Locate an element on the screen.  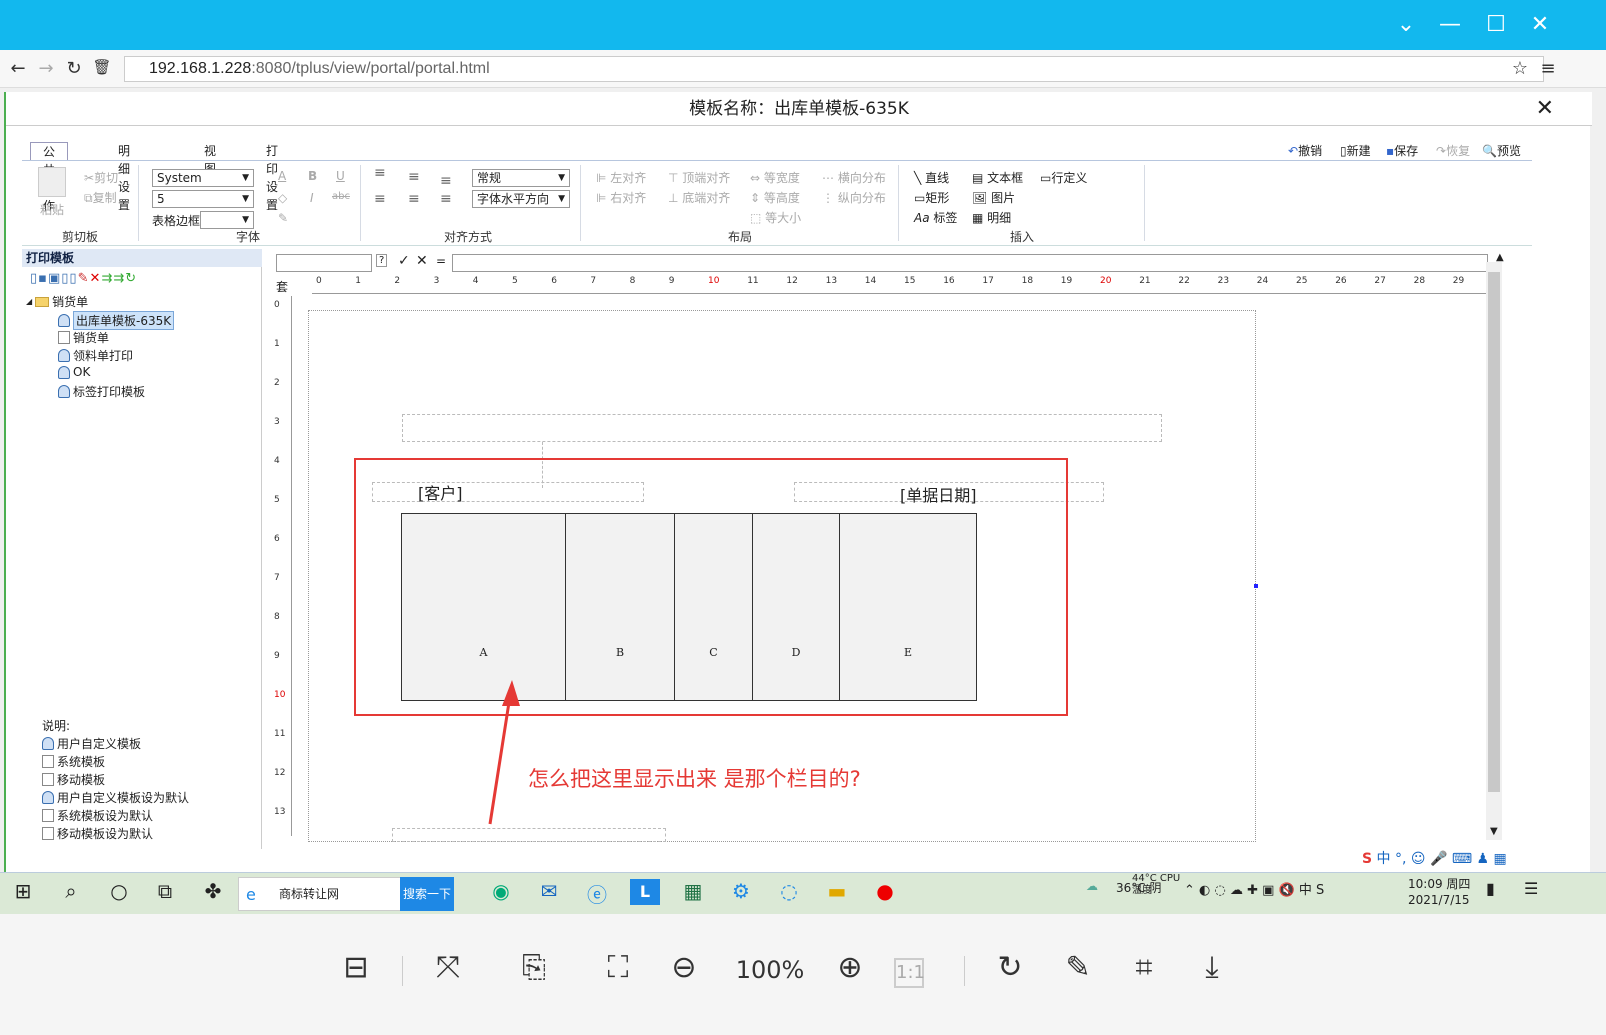
pen-icon: ✎ is located at coordinates (283, 218).